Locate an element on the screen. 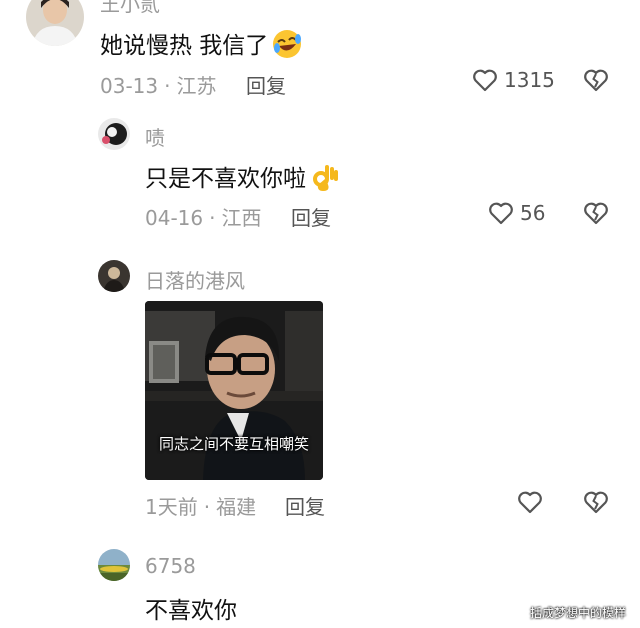  like-button: 1315 is located at coordinates (513, 80).